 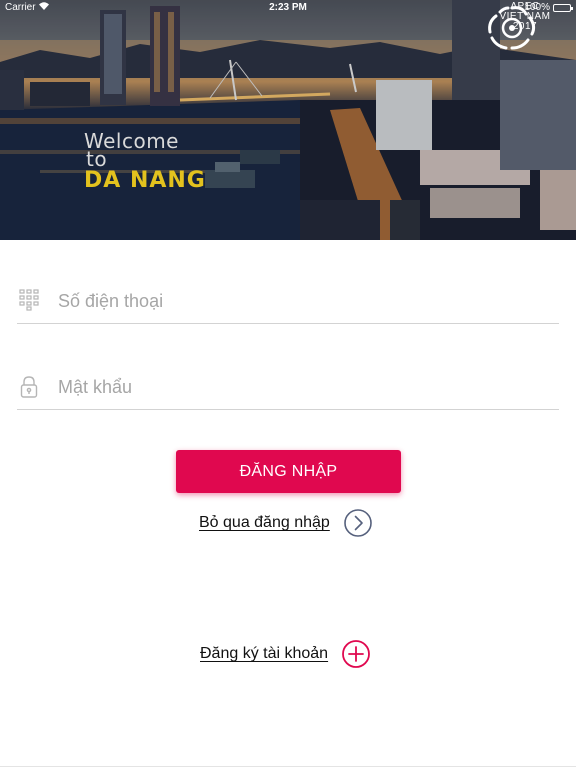 I want to click on city-name: DA NANG, so click(x=145, y=180).